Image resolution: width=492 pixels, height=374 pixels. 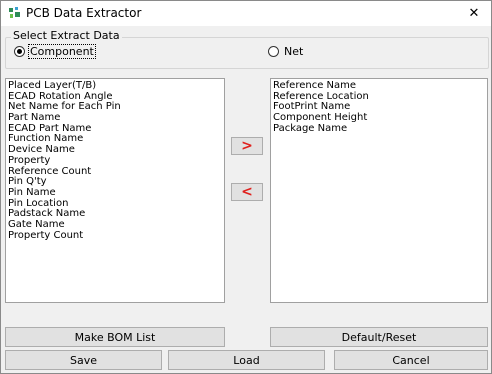 I want to click on close-button: ✕, so click(x=474, y=13).